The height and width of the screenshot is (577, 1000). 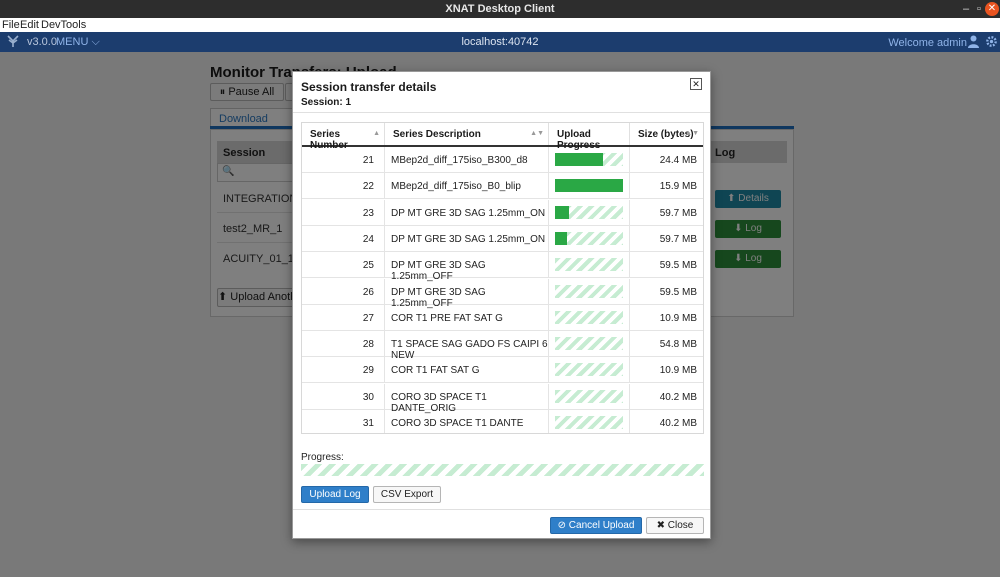 I want to click on close-label: Close, so click(x=680, y=525).